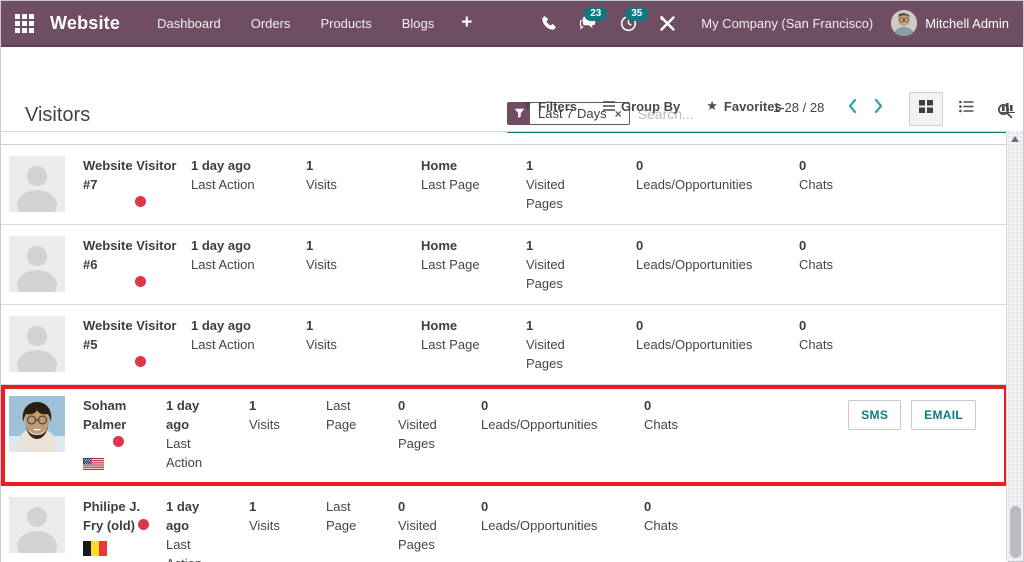 This screenshot has height=562, width=1024. Describe the element at coordinates (629, 22) in the screenshot. I see `activities-clock-icon: 35` at that location.